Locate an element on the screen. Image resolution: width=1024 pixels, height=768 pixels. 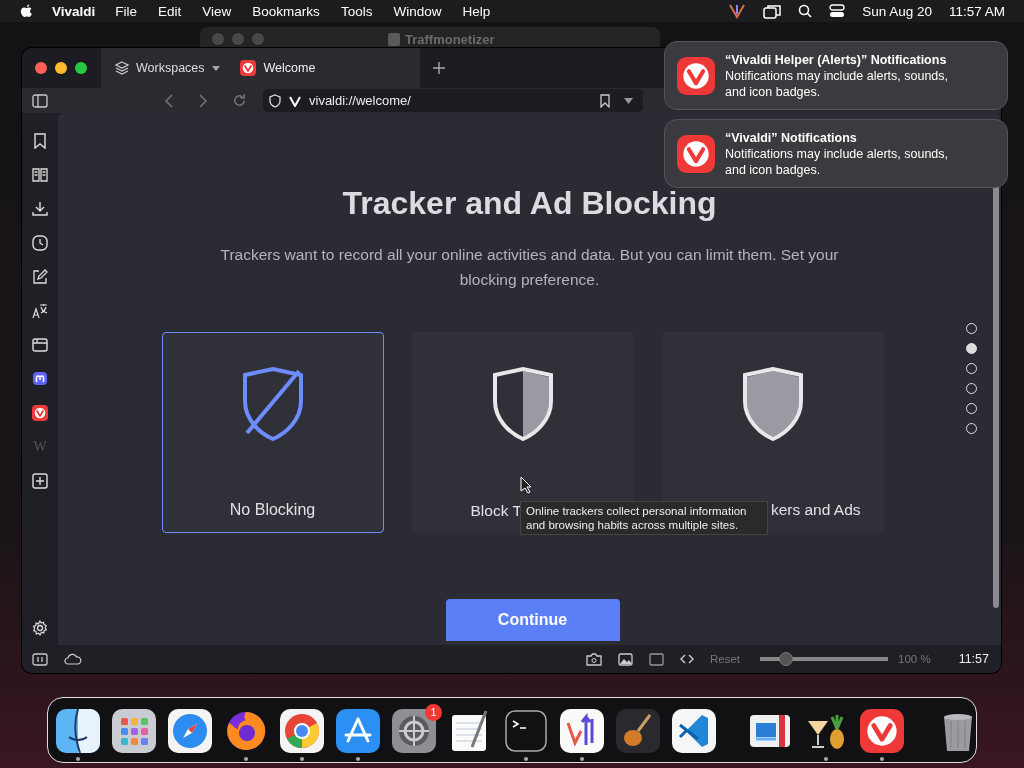
apple-icon is located at coordinates (26, 11).